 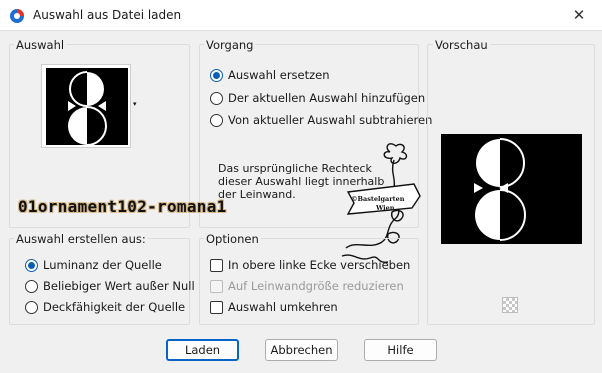 What do you see at coordinates (202, 350) in the screenshot?
I see `load-button: Laden` at bounding box center [202, 350].